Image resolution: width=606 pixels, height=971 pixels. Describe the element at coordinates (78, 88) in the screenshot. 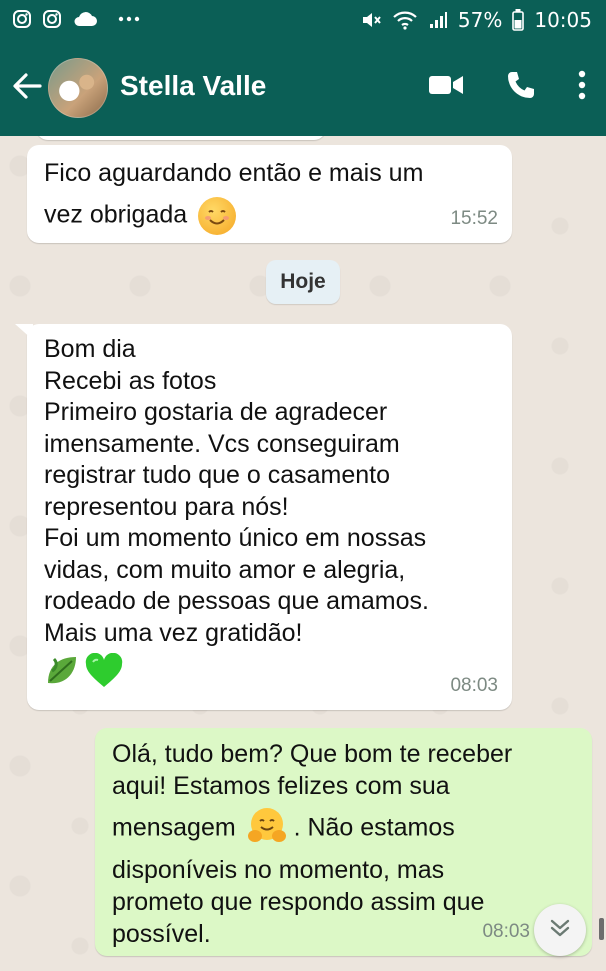

I see `avatar` at that location.